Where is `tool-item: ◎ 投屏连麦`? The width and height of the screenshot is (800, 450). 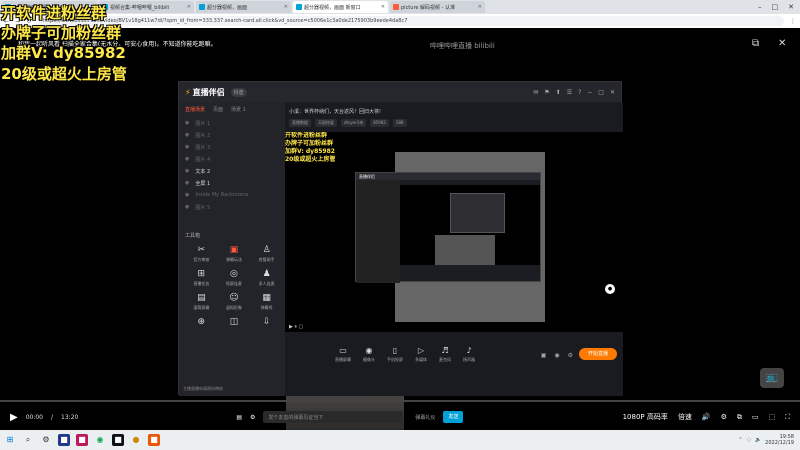 tool-item: ◎ 投屏连麦 is located at coordinates (234, 278).